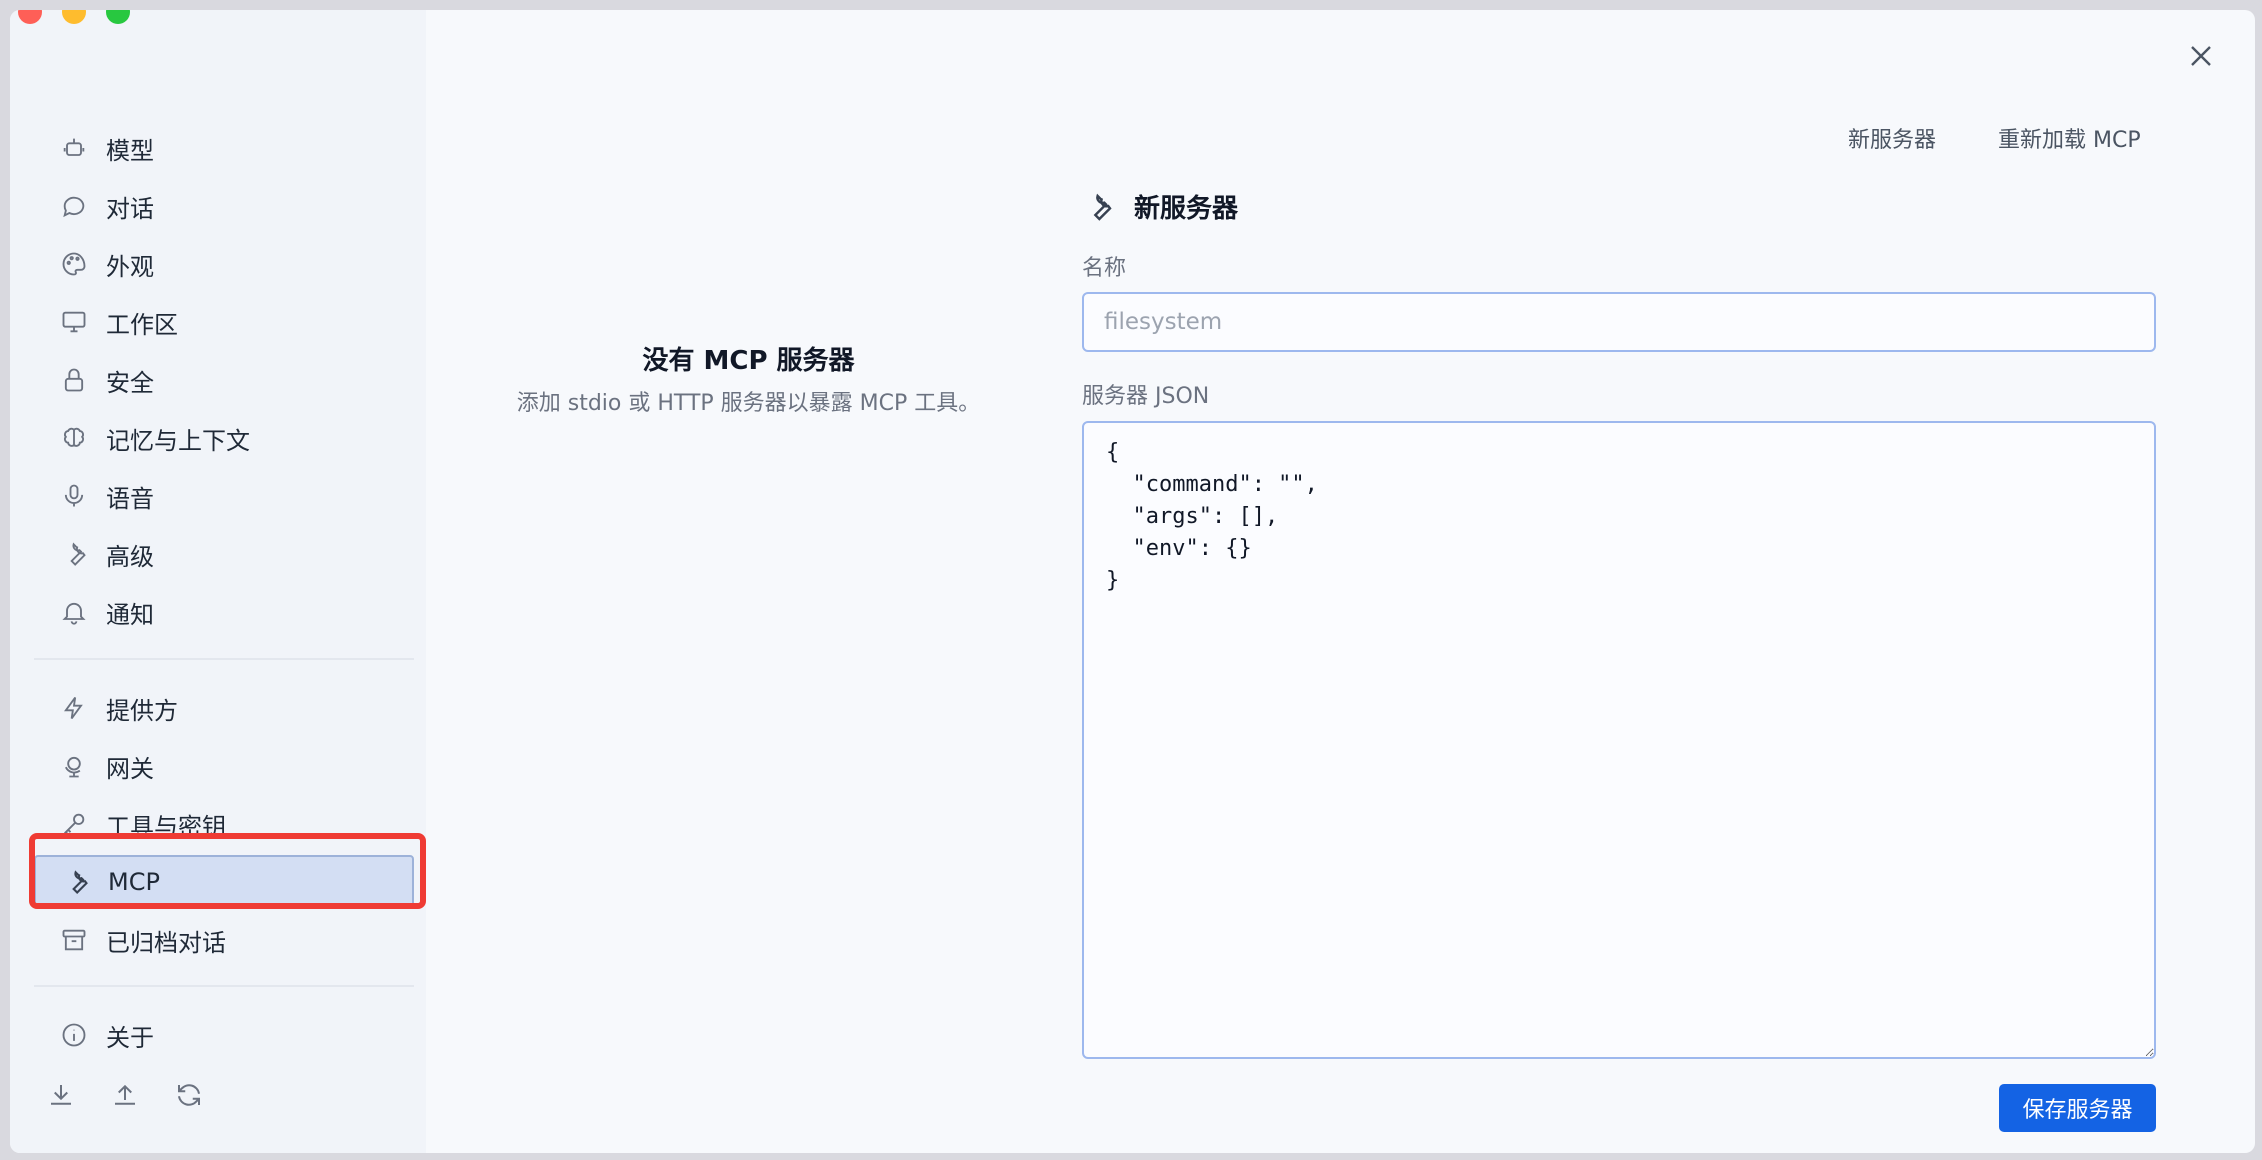  Describe the element at coordinates (2077, 1108) in the screenshot. I see `save-server-button: 保存服务器` at that location.